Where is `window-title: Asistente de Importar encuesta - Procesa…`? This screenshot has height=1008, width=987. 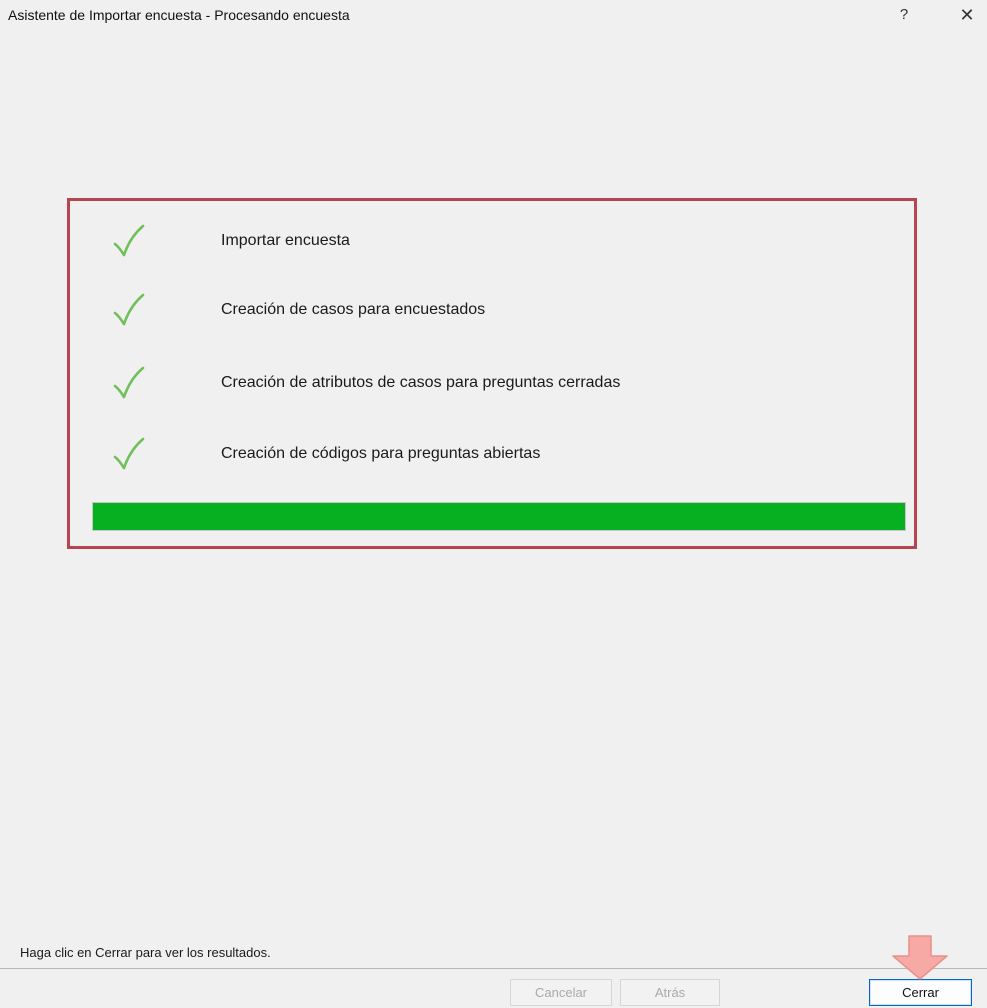 window-title: Asistente de Importar encuesta - Procesa… is located at coordinates (179, 15).